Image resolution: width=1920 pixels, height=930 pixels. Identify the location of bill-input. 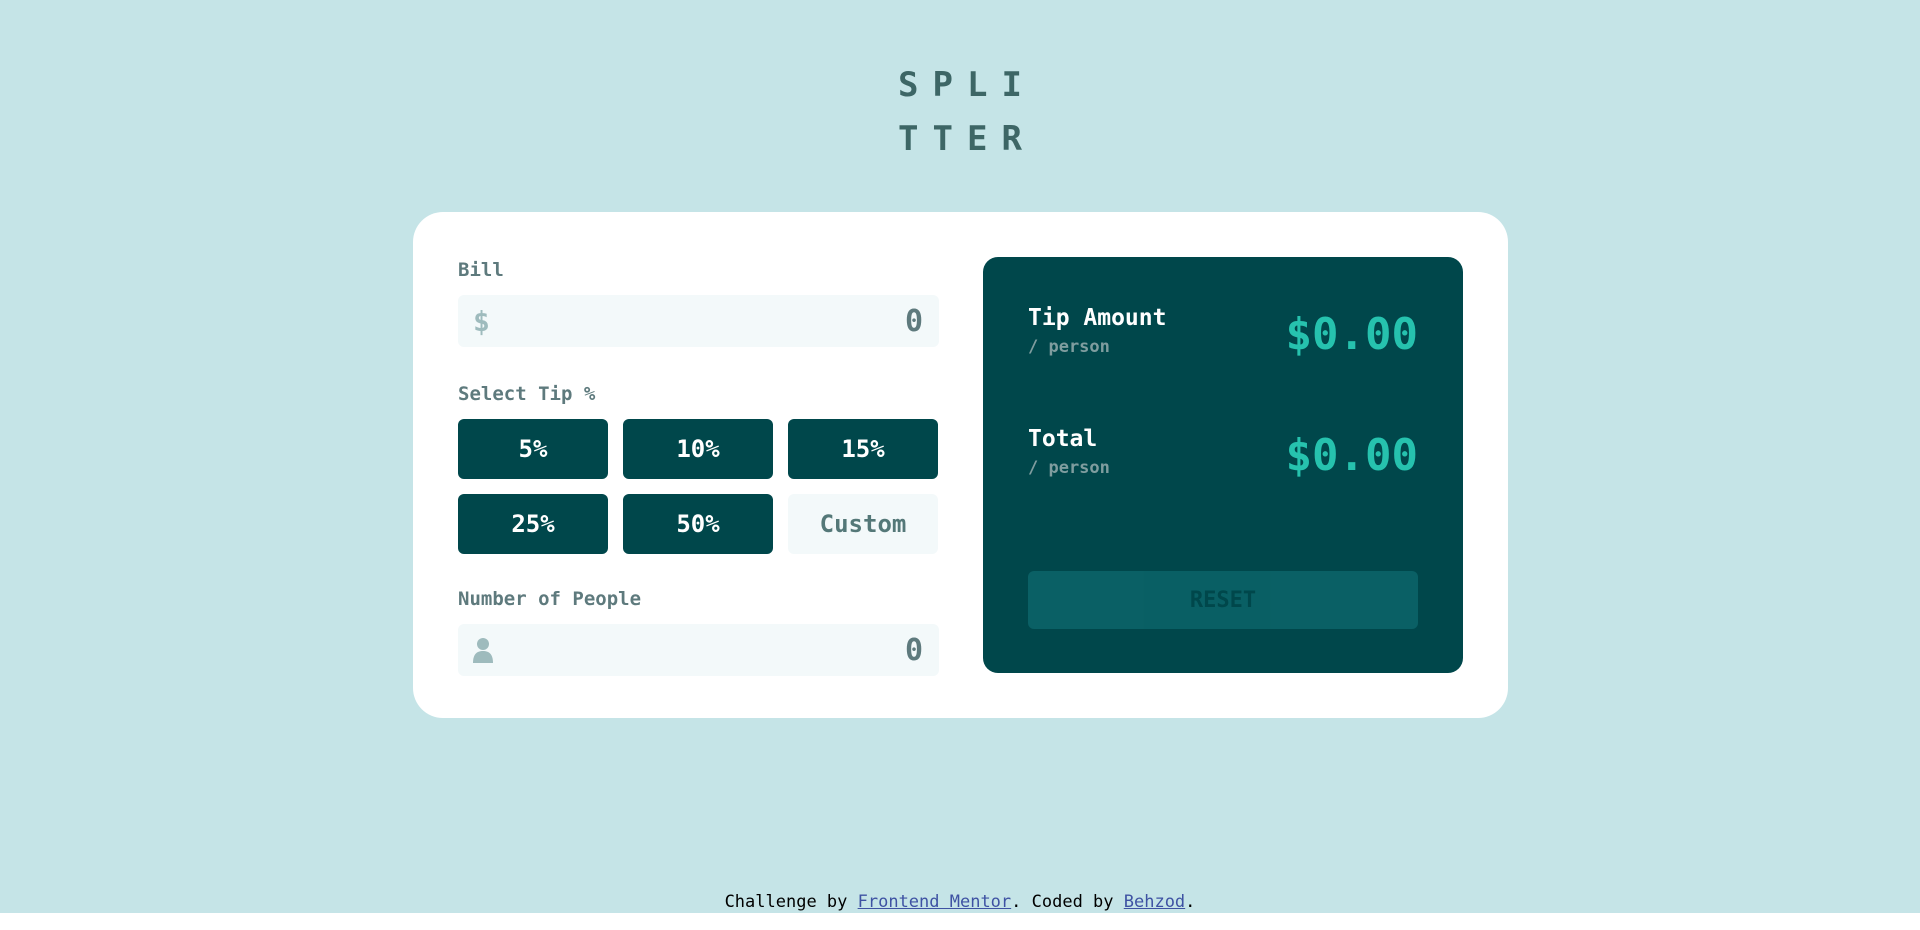
(698, 321).